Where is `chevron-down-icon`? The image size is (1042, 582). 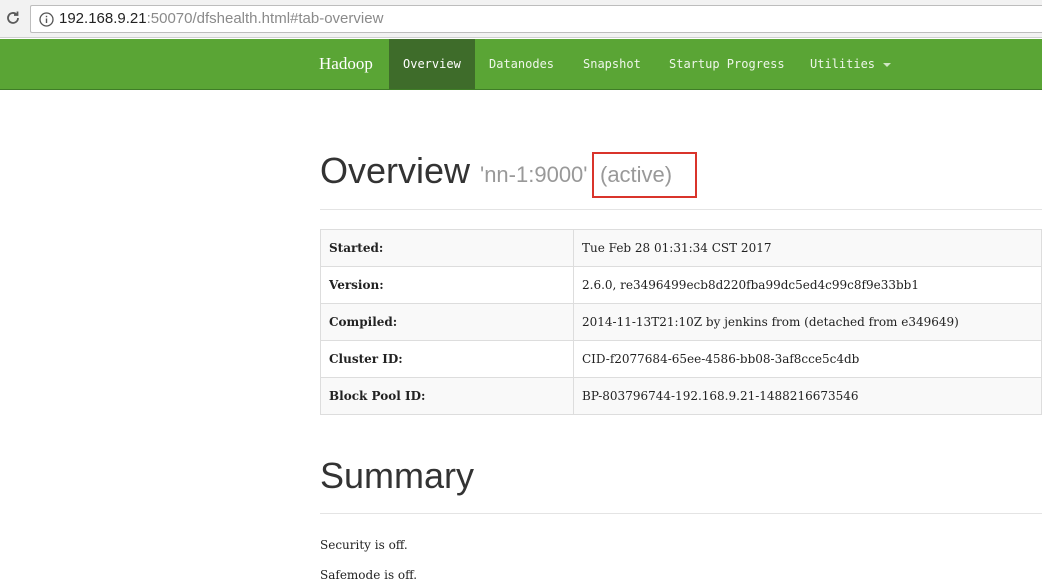 chevron-down-icon is located at coordinates (887, 64).